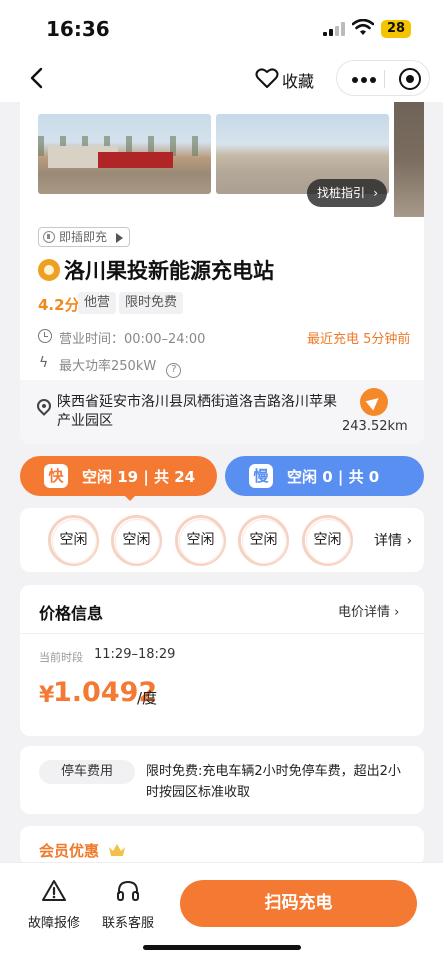  What do you see at coordinates (410, 79) in the screenshot?
I see `close-mini-program-icon` at bounding box center [410, 79].